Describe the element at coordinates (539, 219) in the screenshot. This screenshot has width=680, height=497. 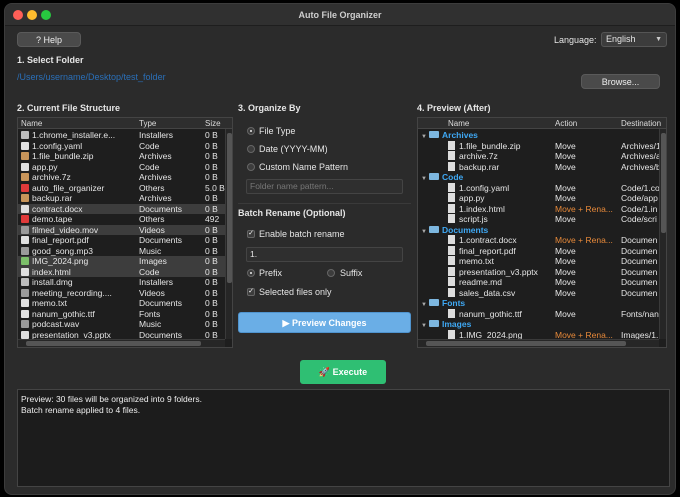
I see `tree-file-row: script.js Move Code/scri` at that location.